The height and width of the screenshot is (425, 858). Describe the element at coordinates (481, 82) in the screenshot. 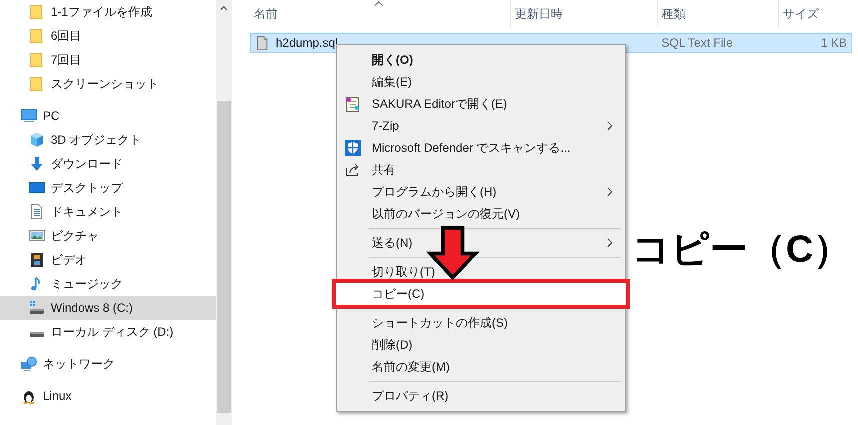

I see `menu-item: 編集(E)` at that location.